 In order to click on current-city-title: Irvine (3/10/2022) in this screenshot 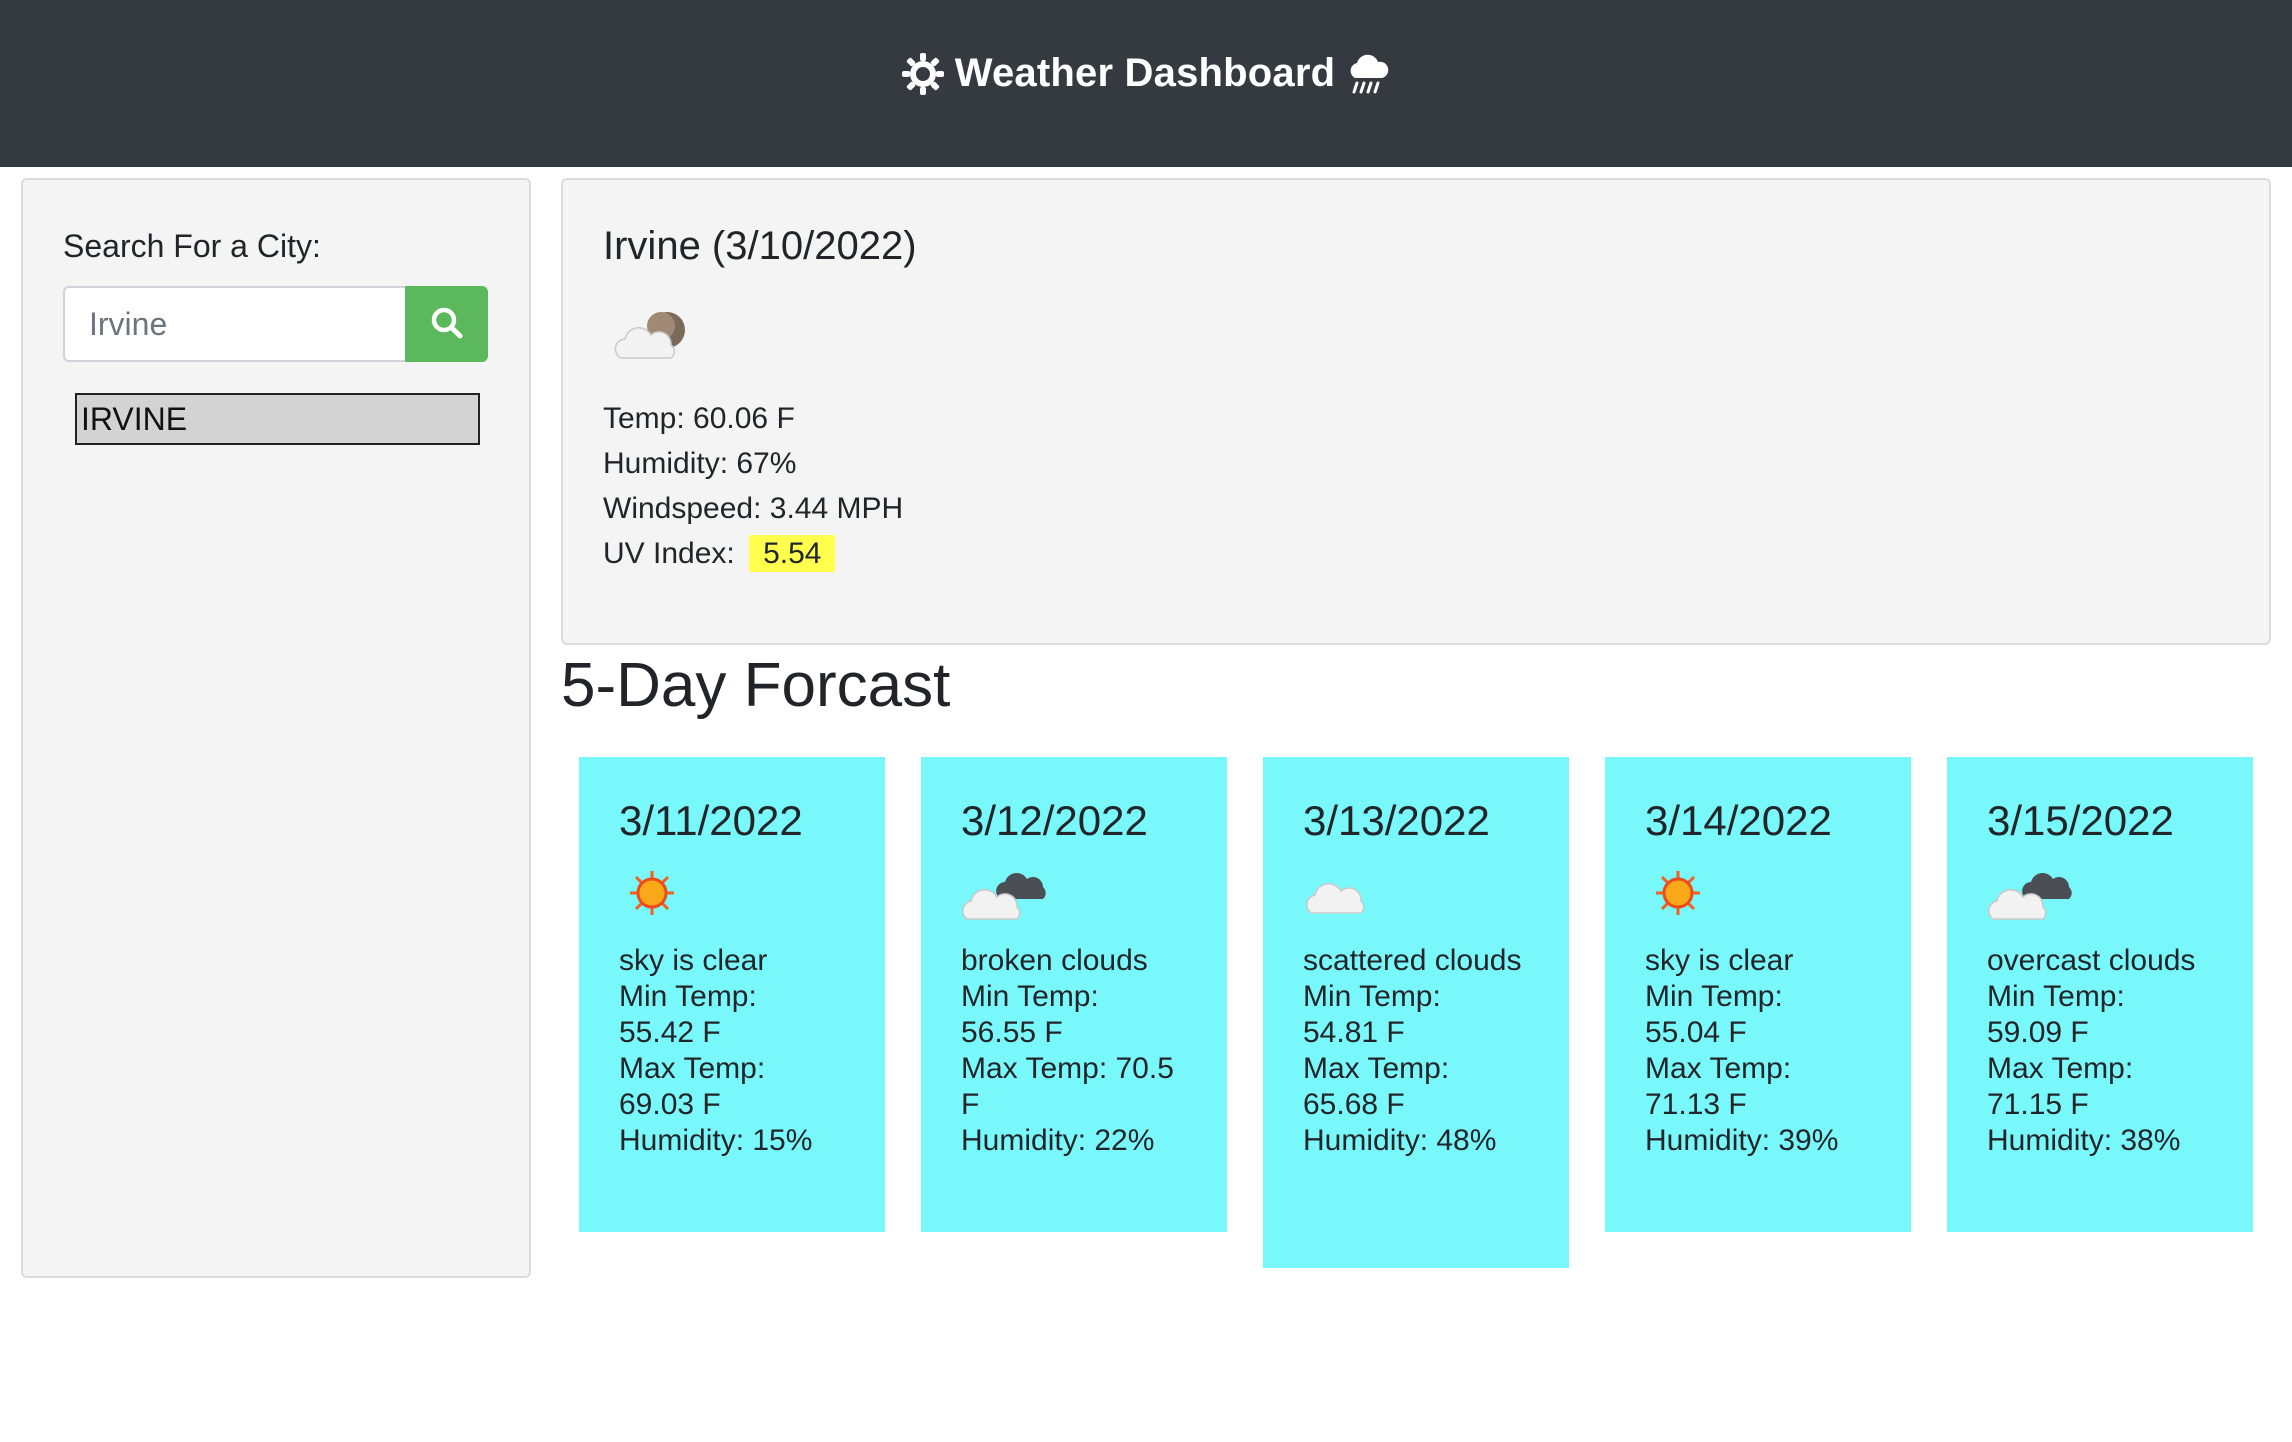, I will do `click(760, 246)`.